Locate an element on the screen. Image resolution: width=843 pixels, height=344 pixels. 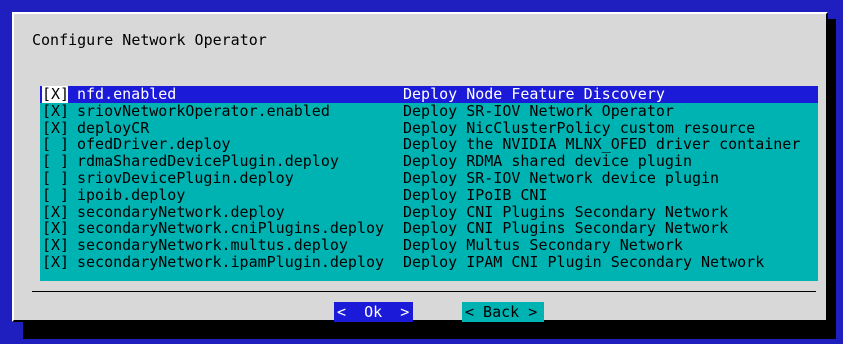
item-description: Deploy Node Feature Discovery is located at coordinates (534, 94).